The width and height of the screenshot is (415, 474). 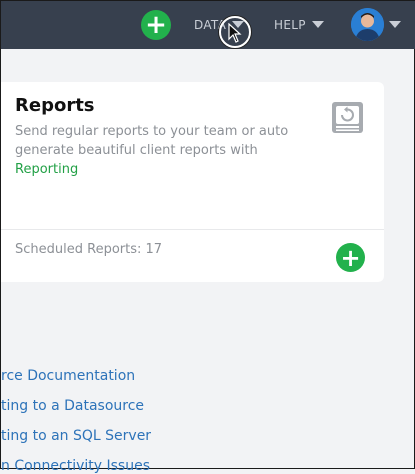 What do you see at coordinates (75, 466) in the screenshot?
I see `doc-link-connectivity-issues: n Connectivity Issues` at bounding box center [75, 466].